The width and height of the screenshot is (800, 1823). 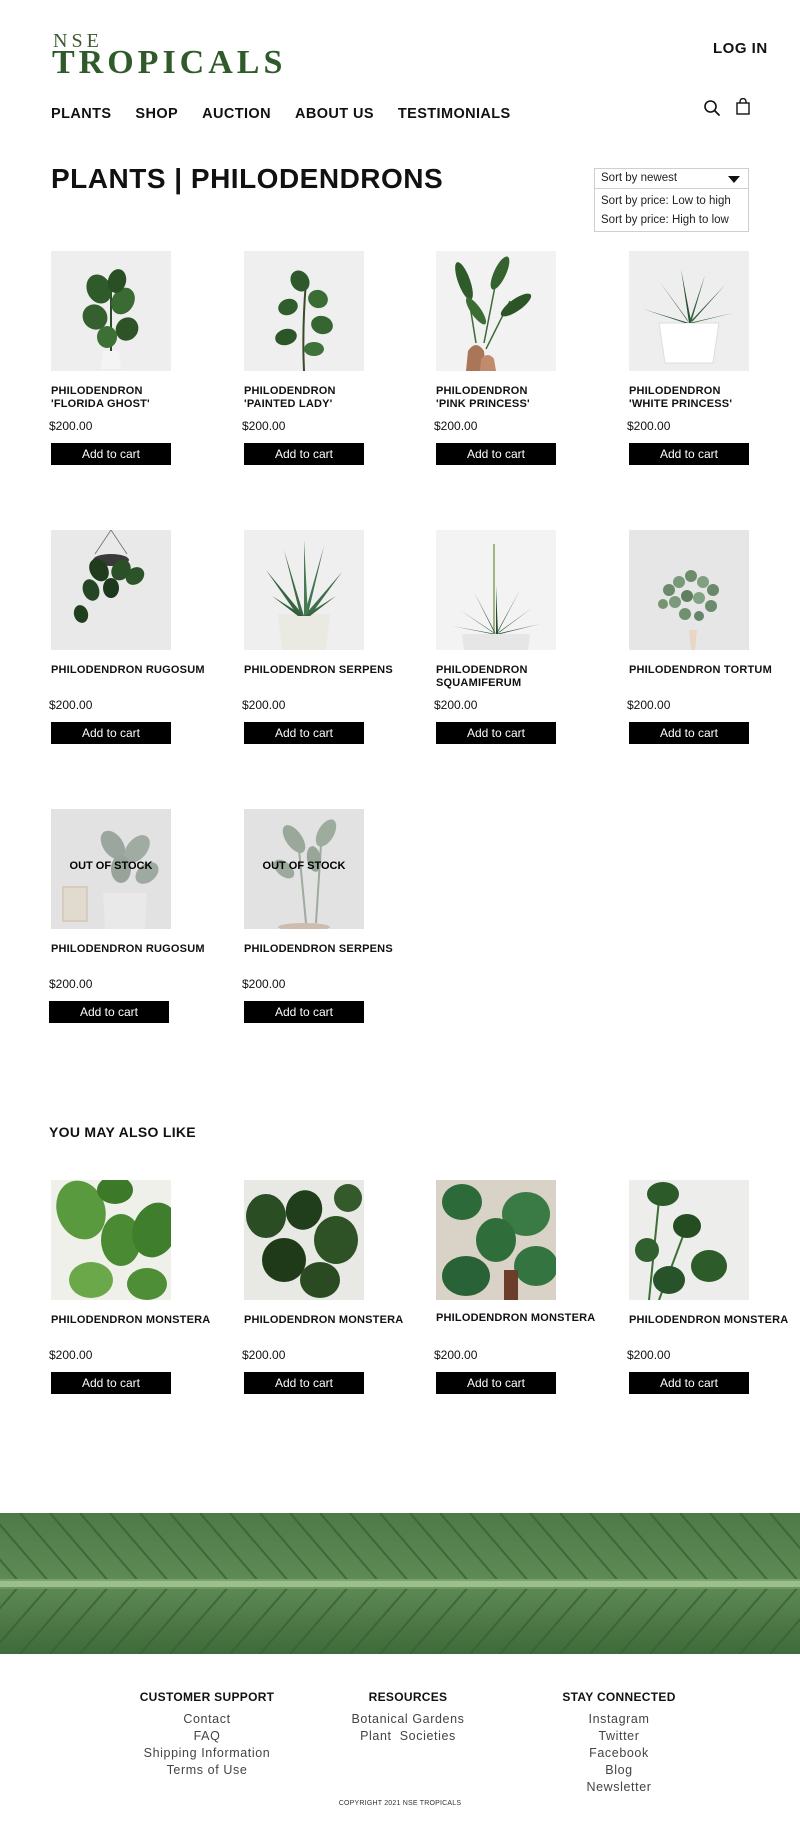 I want to click on product-name: PHILODENDRON 'PAINTED LADY', so click(x=324, y=398).